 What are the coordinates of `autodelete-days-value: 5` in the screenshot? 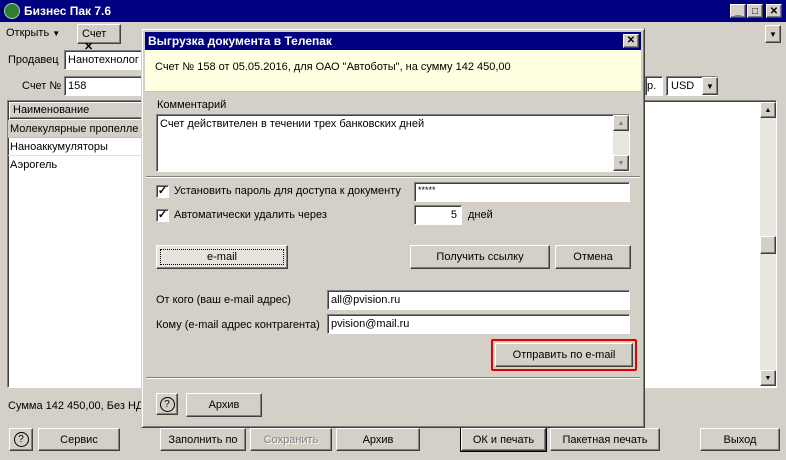 It's located at (453, 215).